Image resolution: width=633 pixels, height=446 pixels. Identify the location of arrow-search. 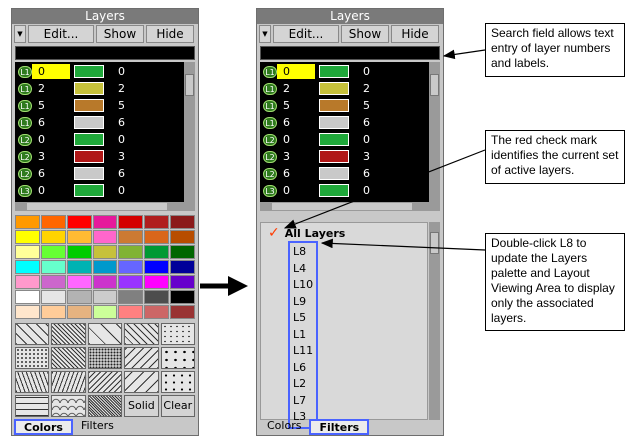
(464, 54).